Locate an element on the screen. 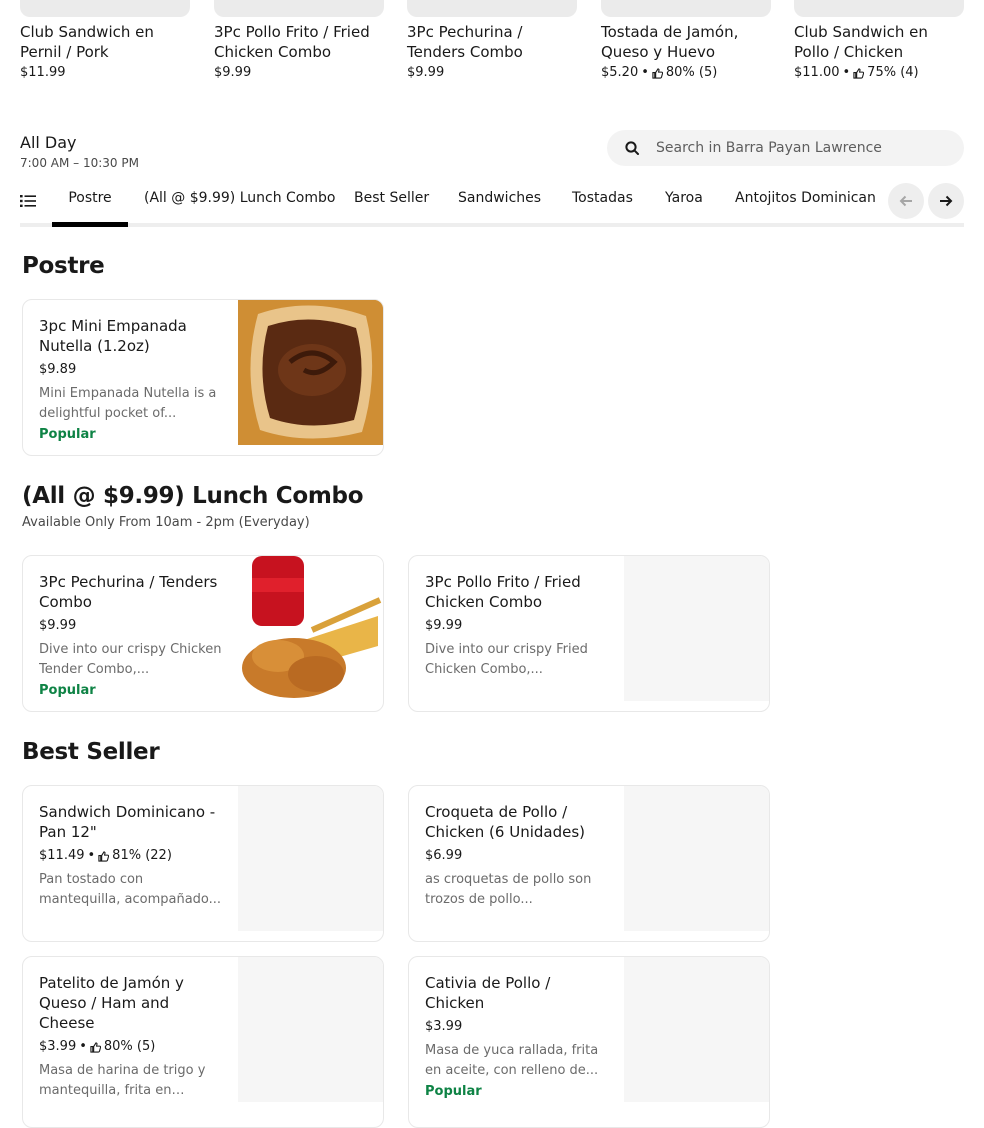  item-meta: $9.99 is located at coordinates (299, 73).